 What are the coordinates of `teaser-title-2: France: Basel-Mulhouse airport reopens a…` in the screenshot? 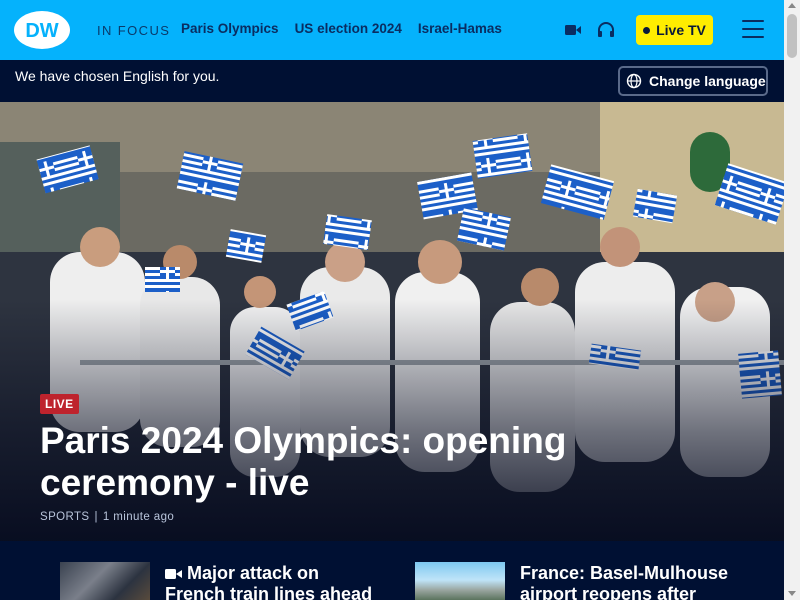 It's located at (624, 581).